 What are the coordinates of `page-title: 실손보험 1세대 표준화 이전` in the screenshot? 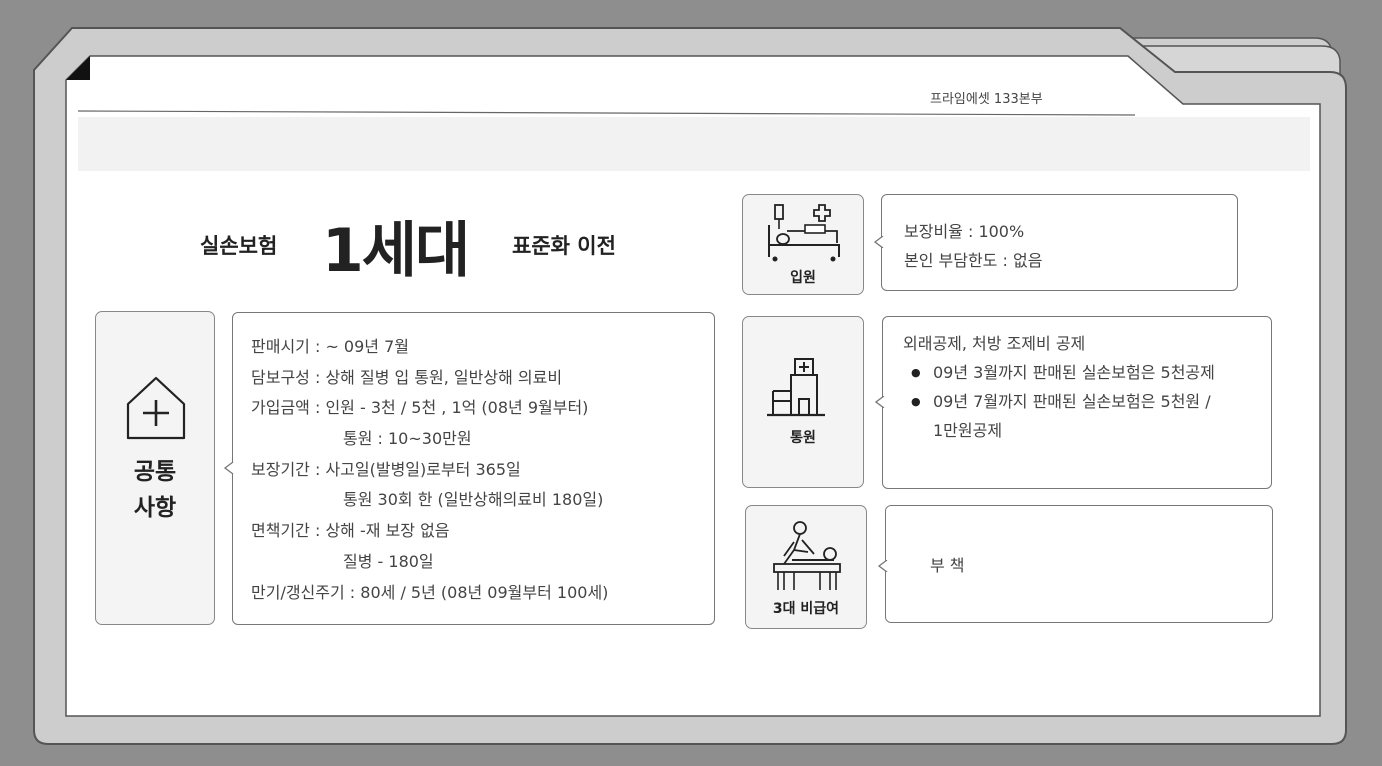 It's located at (450, 243).